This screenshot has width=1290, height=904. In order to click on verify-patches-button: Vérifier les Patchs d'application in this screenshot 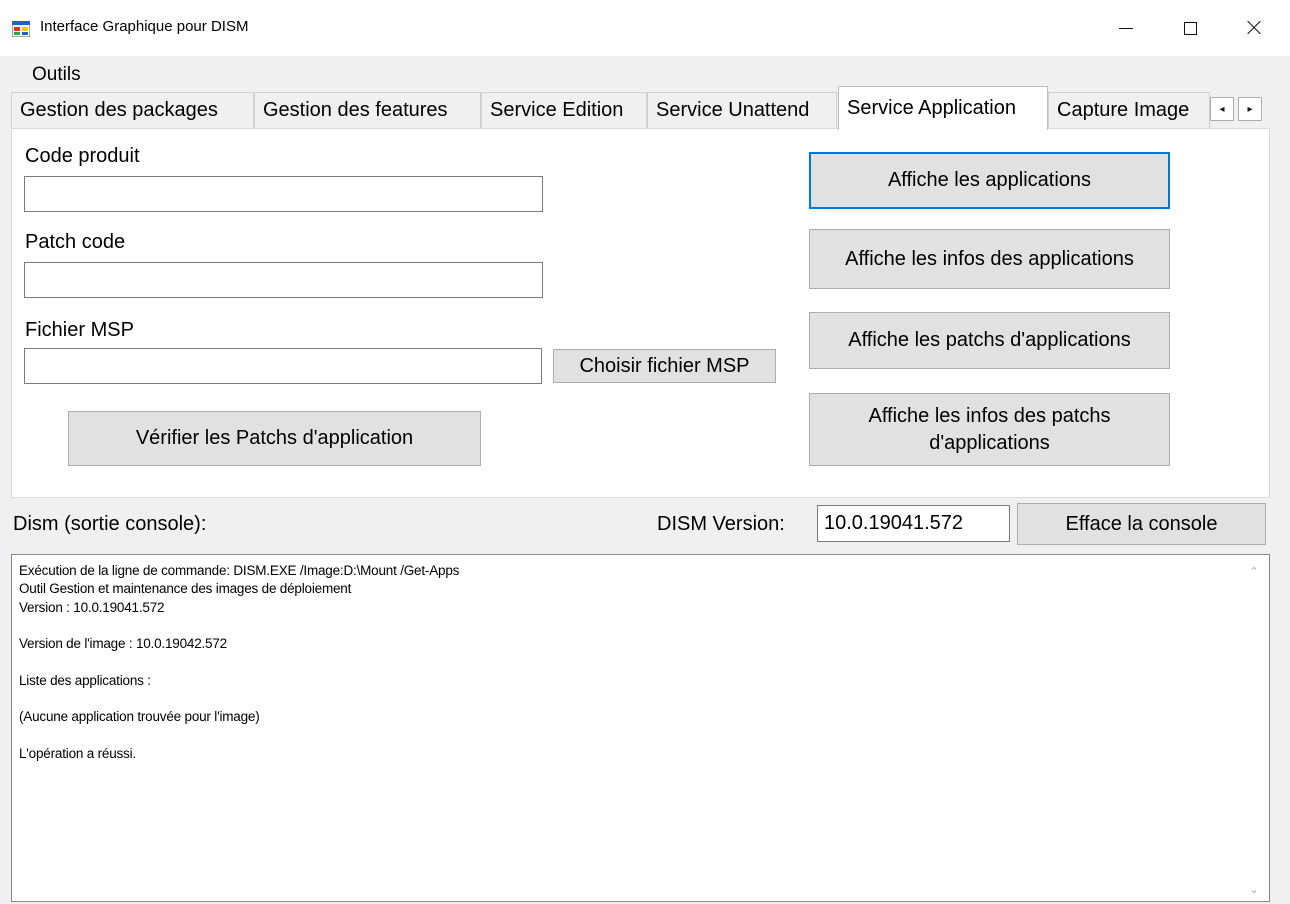, I will do `click(274, 438)`.